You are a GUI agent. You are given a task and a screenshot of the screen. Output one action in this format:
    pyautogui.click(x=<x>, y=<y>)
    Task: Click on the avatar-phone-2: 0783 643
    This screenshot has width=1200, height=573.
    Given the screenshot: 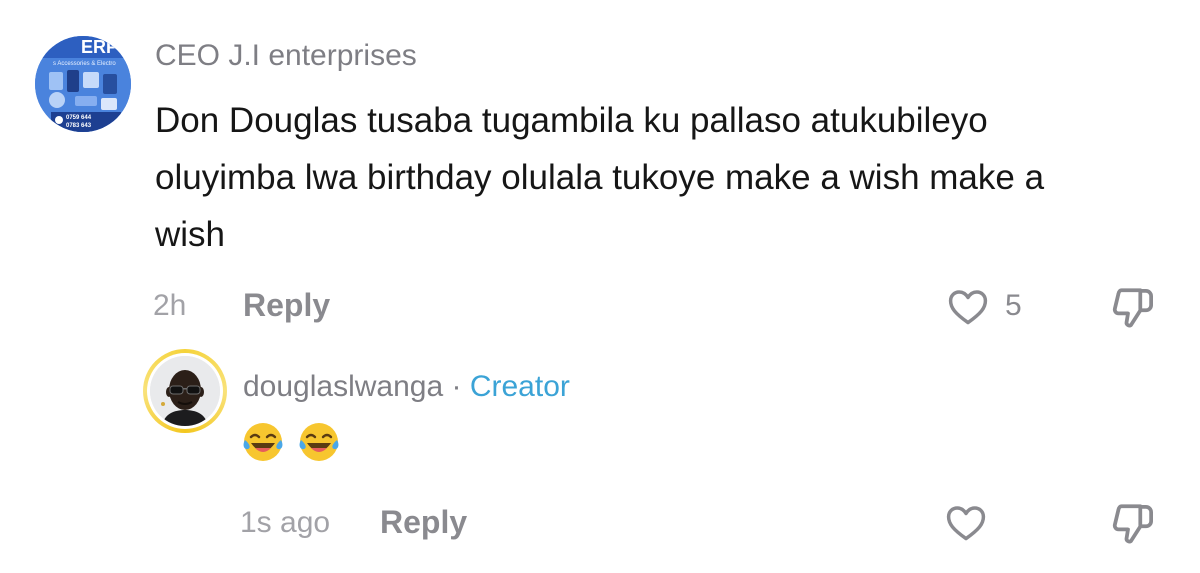 What is the action you would take?
    pyautogui.click(x=79, y=126)
    